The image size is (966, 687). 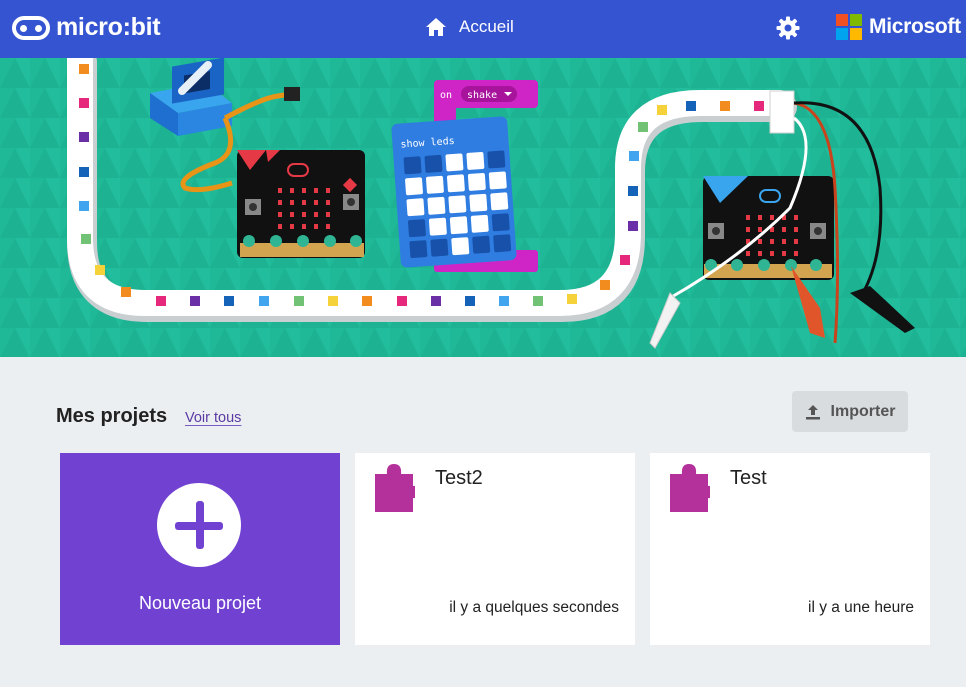 I want to click on projects-title: Mes projets, so click(x=112, y=416).